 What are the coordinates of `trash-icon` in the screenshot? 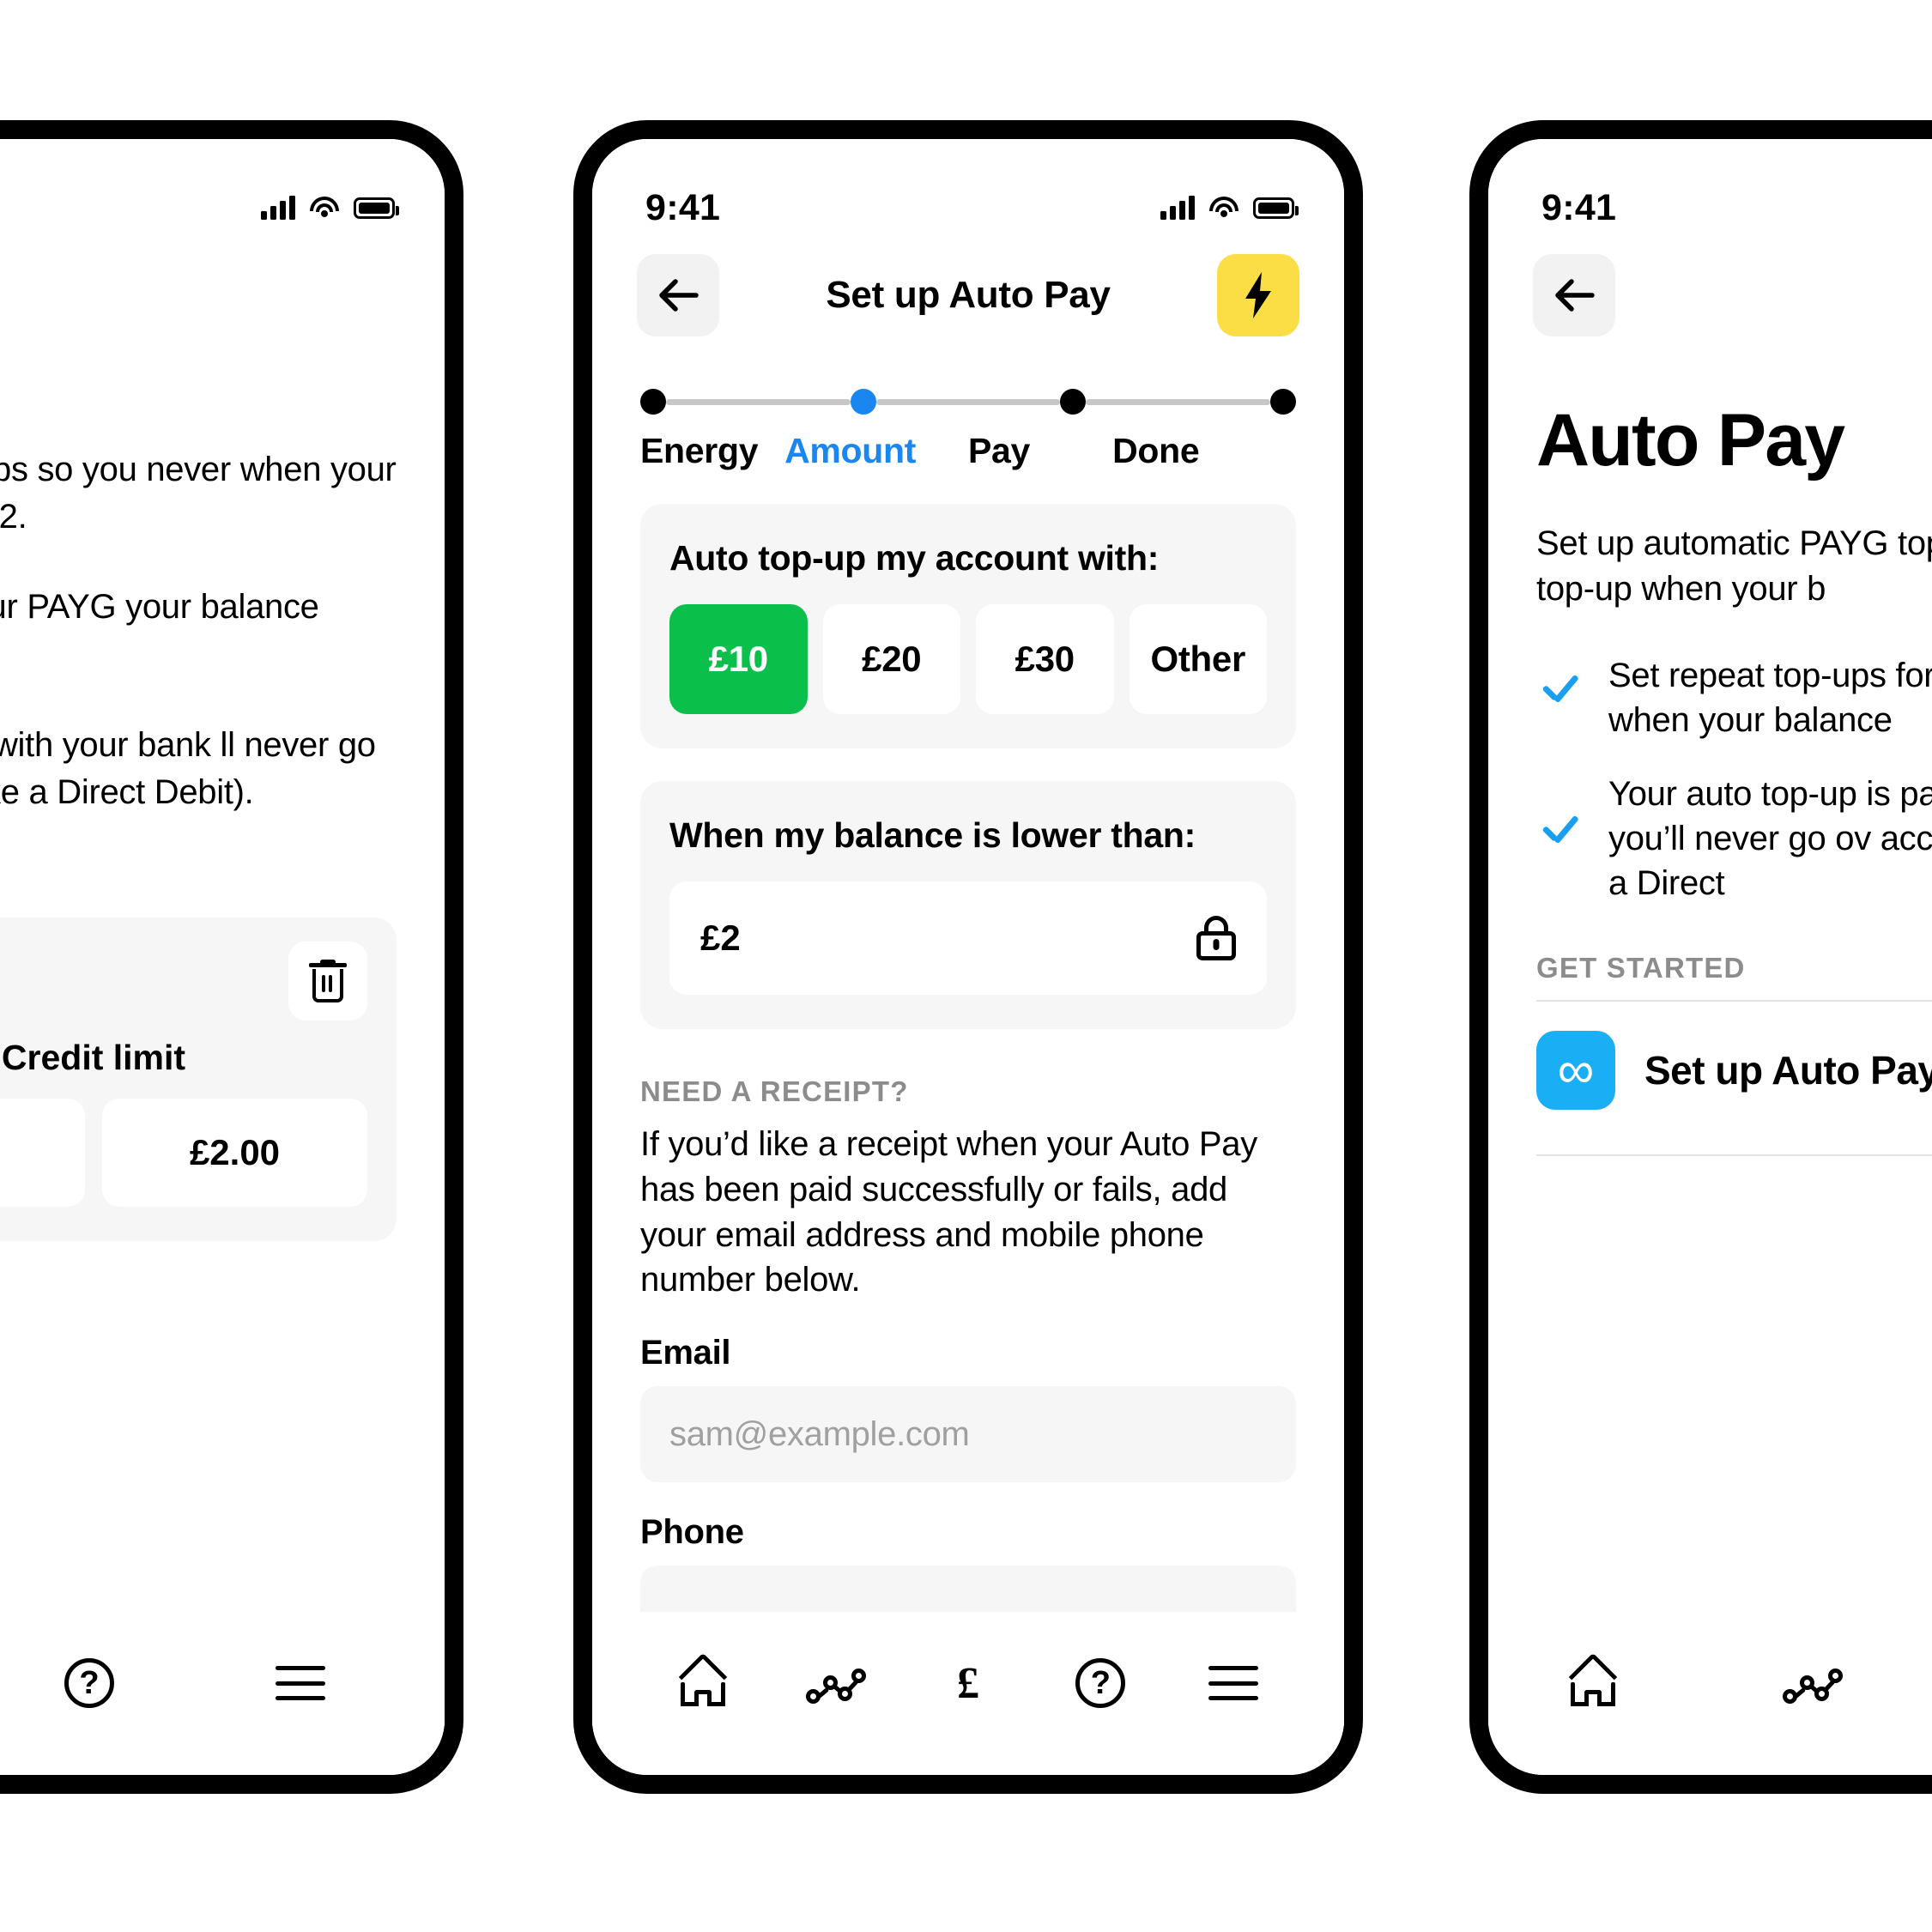 It's located at (328, 981).